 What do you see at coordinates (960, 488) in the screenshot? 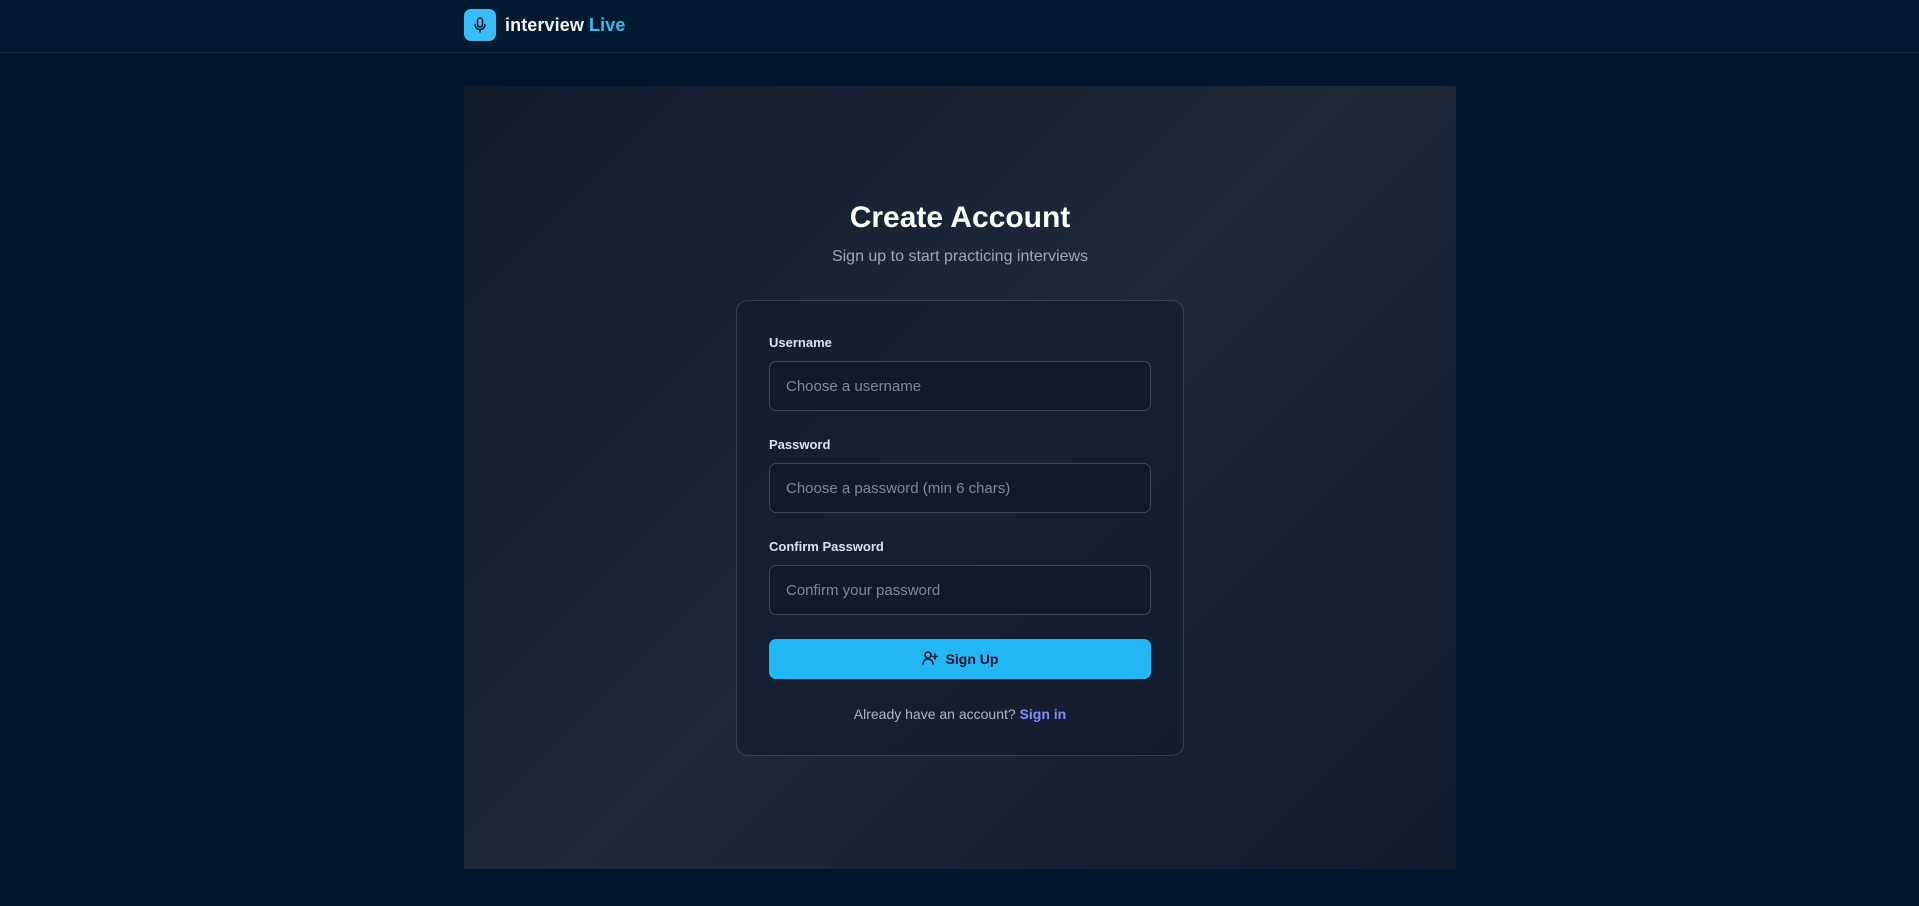
I see `password-input` at bounding box center [960, 488].